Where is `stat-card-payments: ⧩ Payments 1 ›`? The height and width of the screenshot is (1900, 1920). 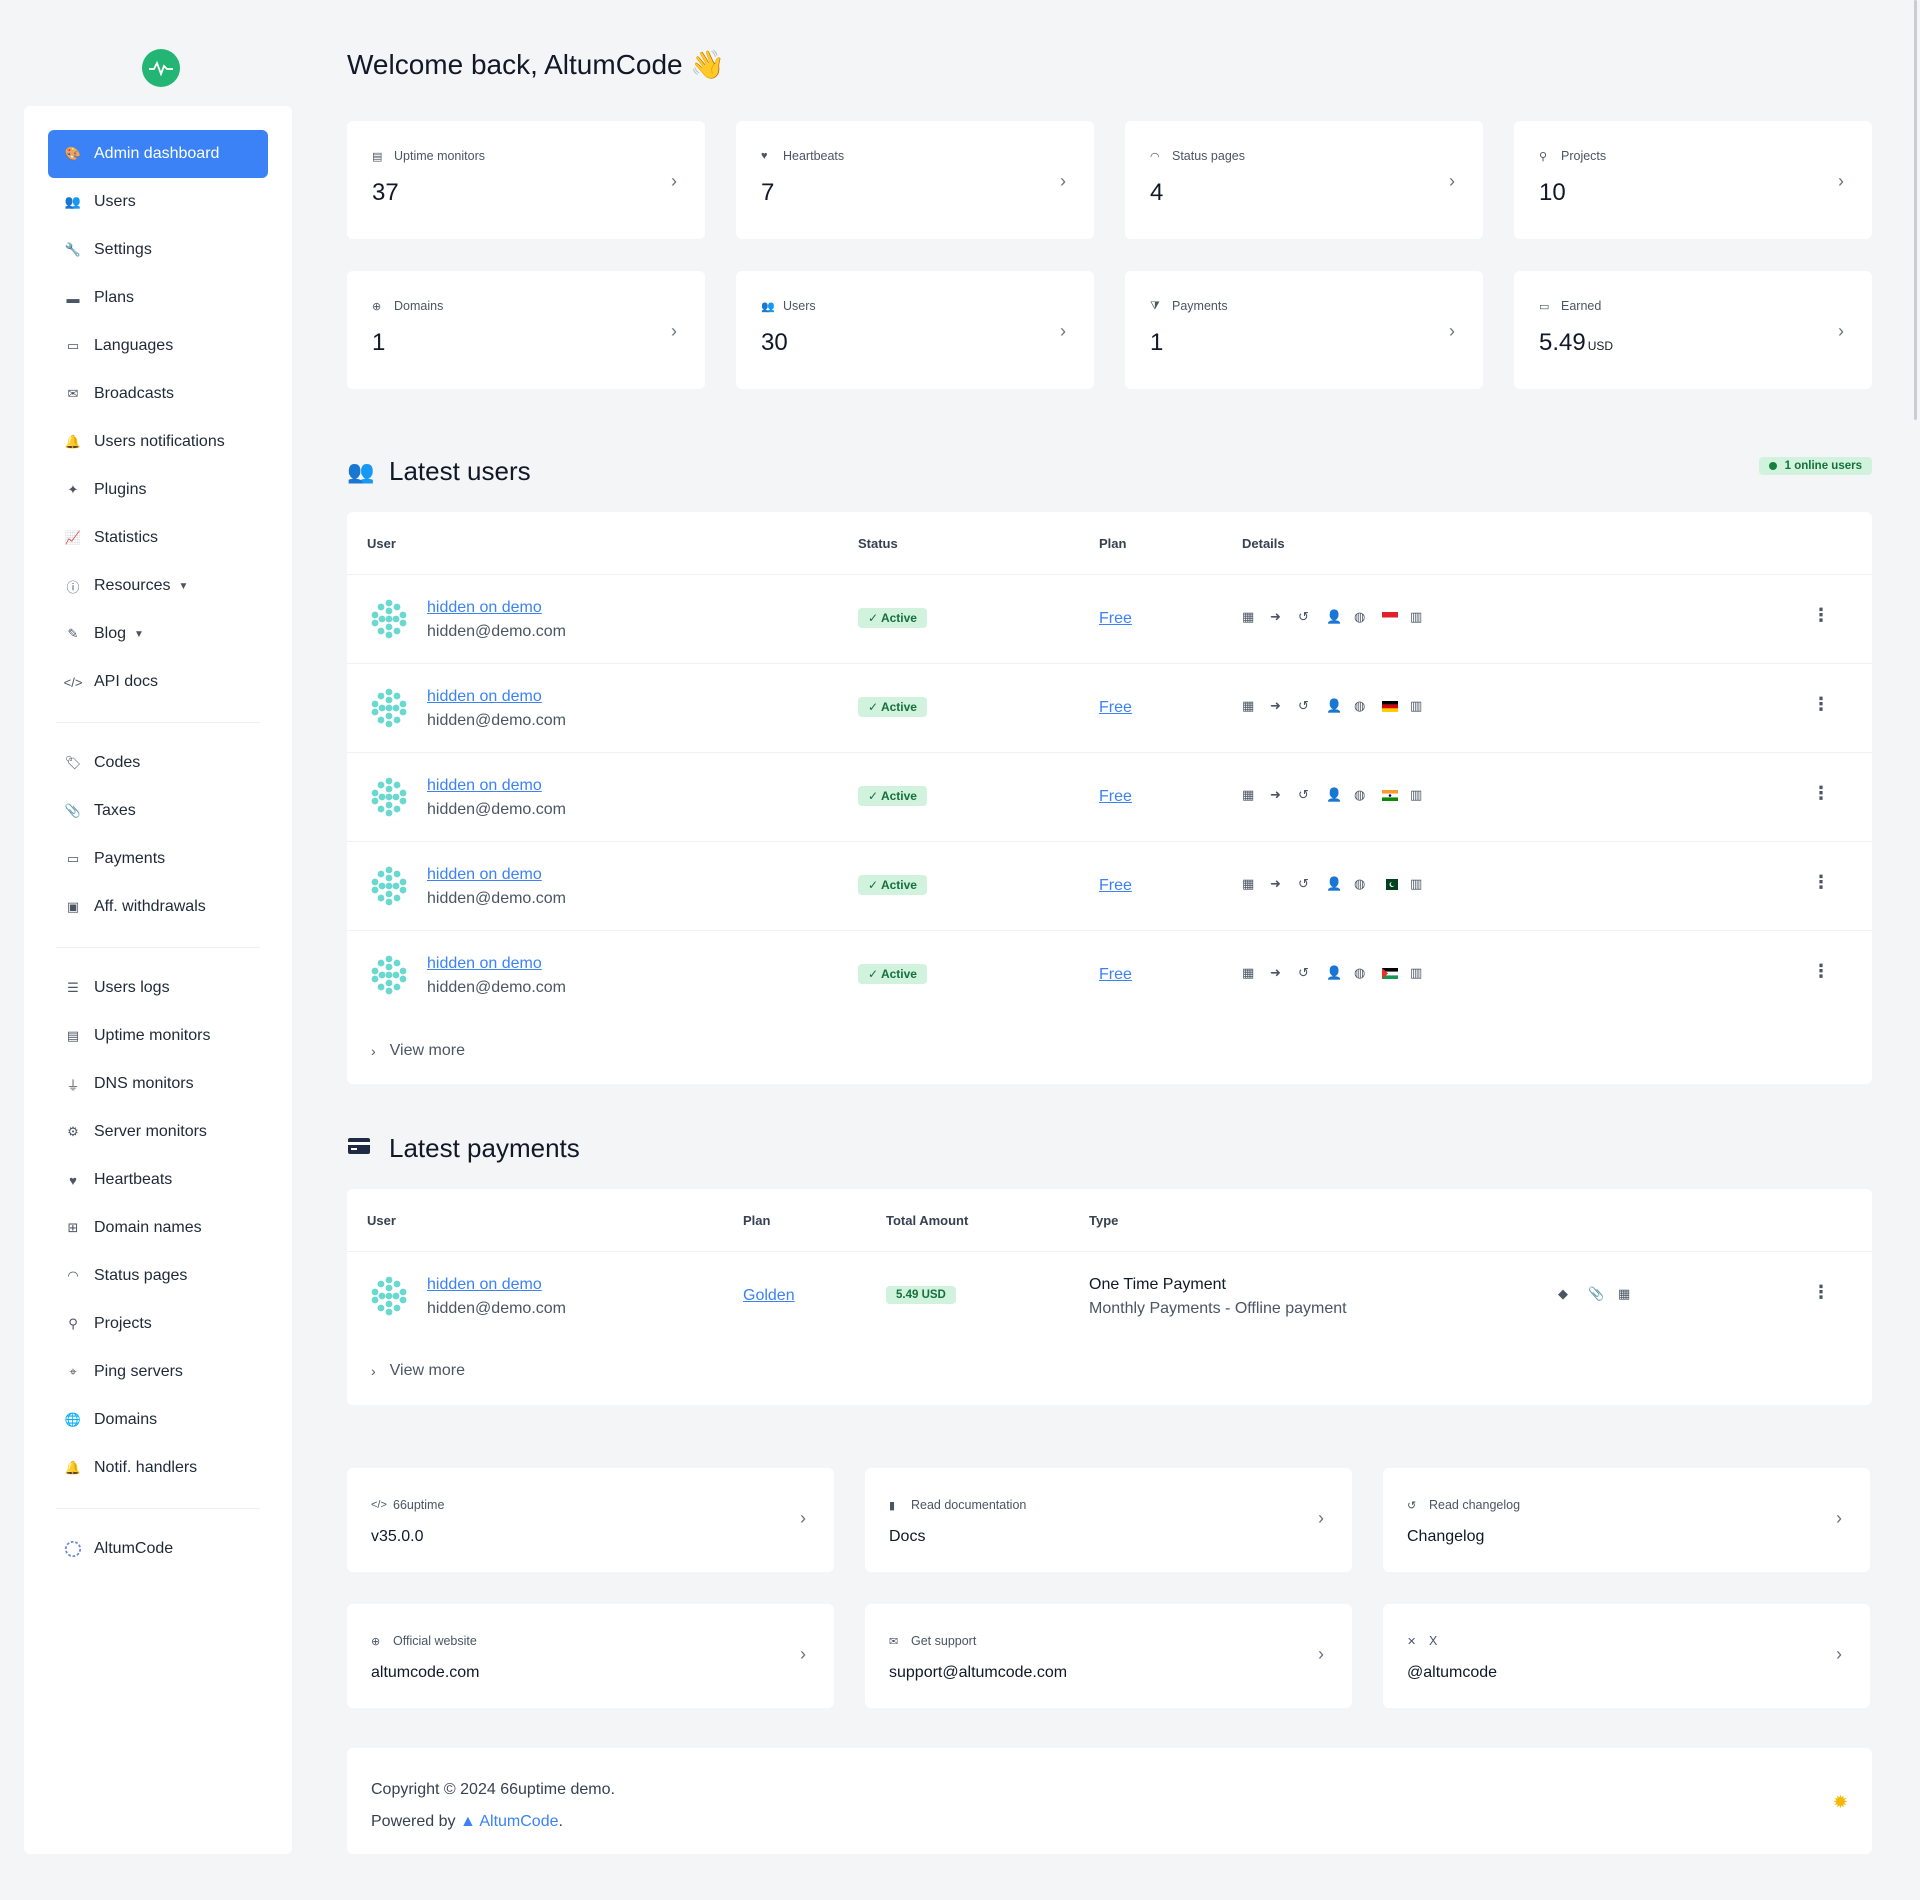 stat-card-payments: ⧩ Payments 1 › is located at coordinates (1304, 330).